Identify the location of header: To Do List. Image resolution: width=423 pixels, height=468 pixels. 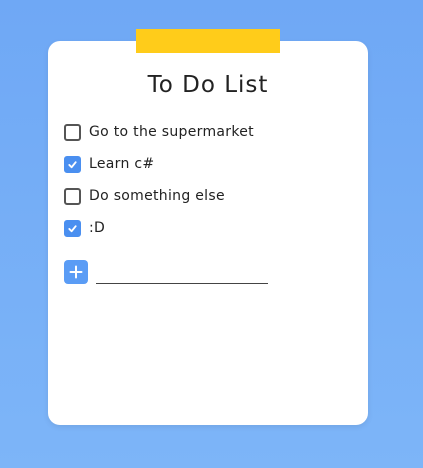
(208, 85).